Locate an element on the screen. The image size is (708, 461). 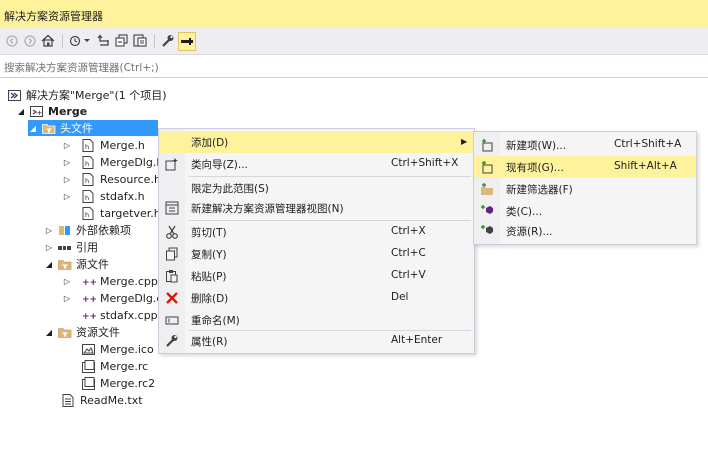
show-all-files-icon is located at coordinates (140, 40).